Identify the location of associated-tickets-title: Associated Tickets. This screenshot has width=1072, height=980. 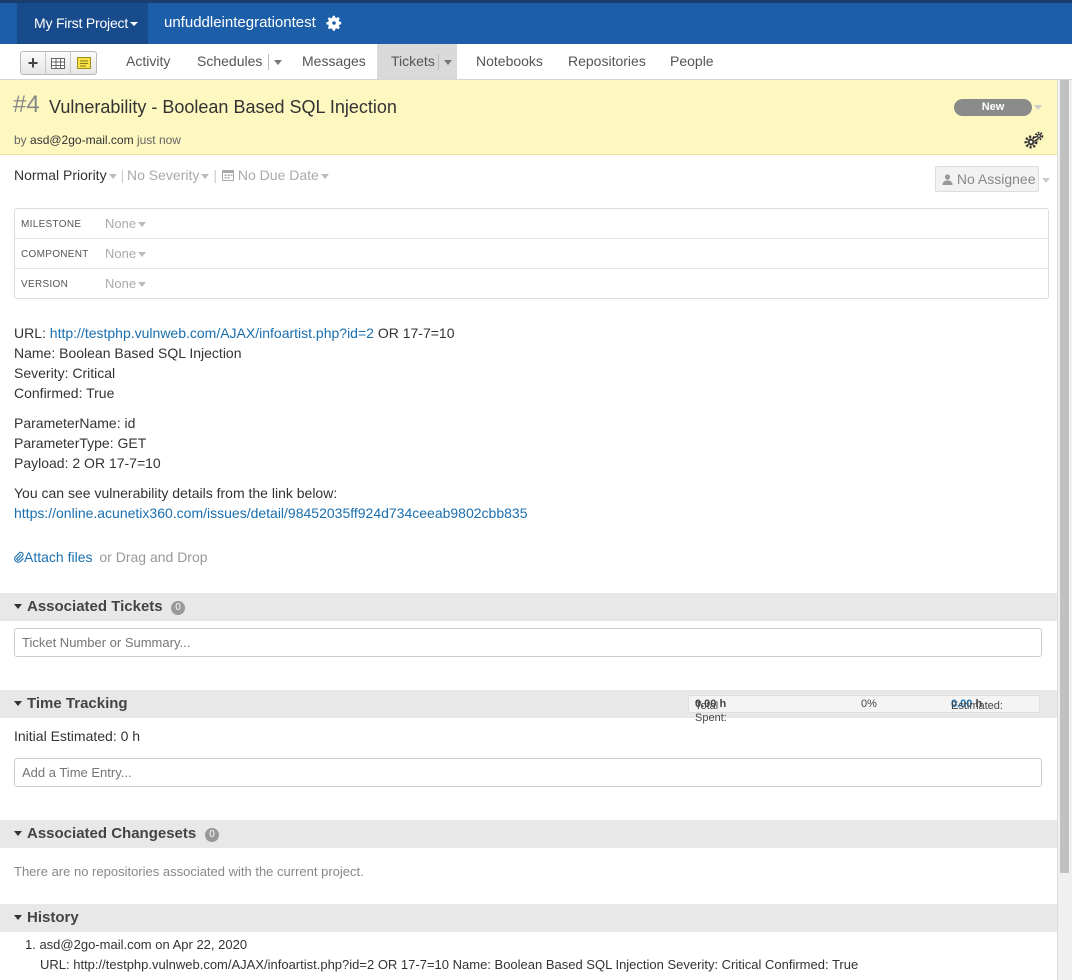
(95, 606).